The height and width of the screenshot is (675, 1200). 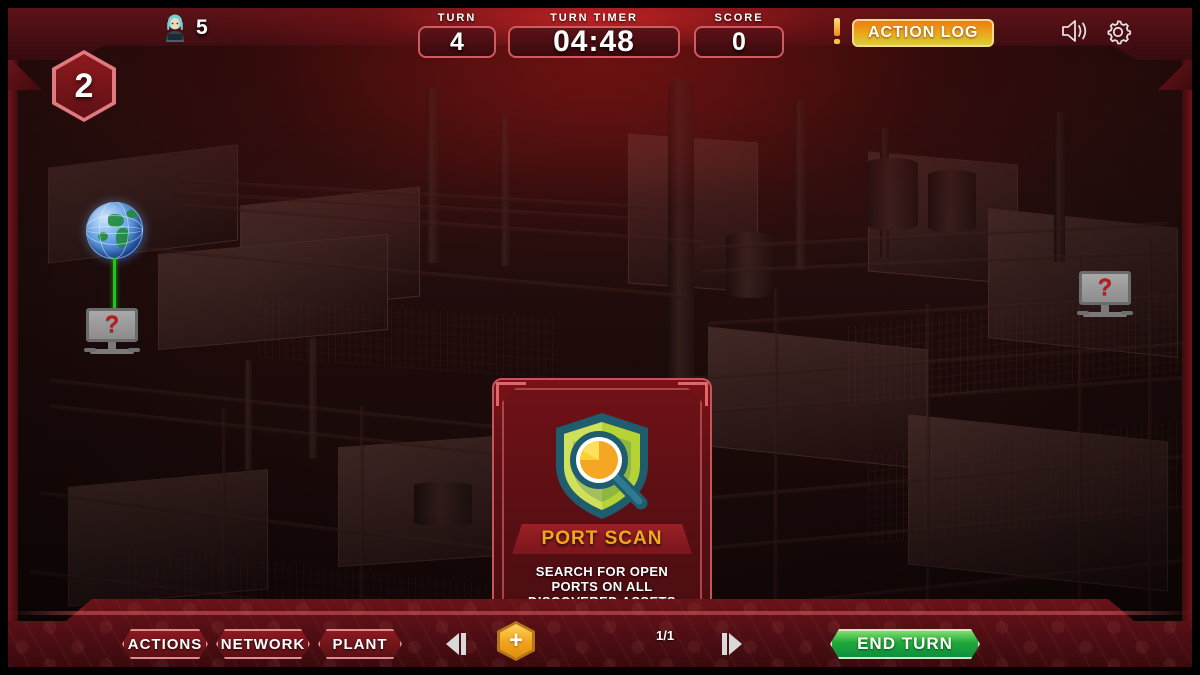 I want to click on stat-turn: TURN 4, so click(x=457, y=35).